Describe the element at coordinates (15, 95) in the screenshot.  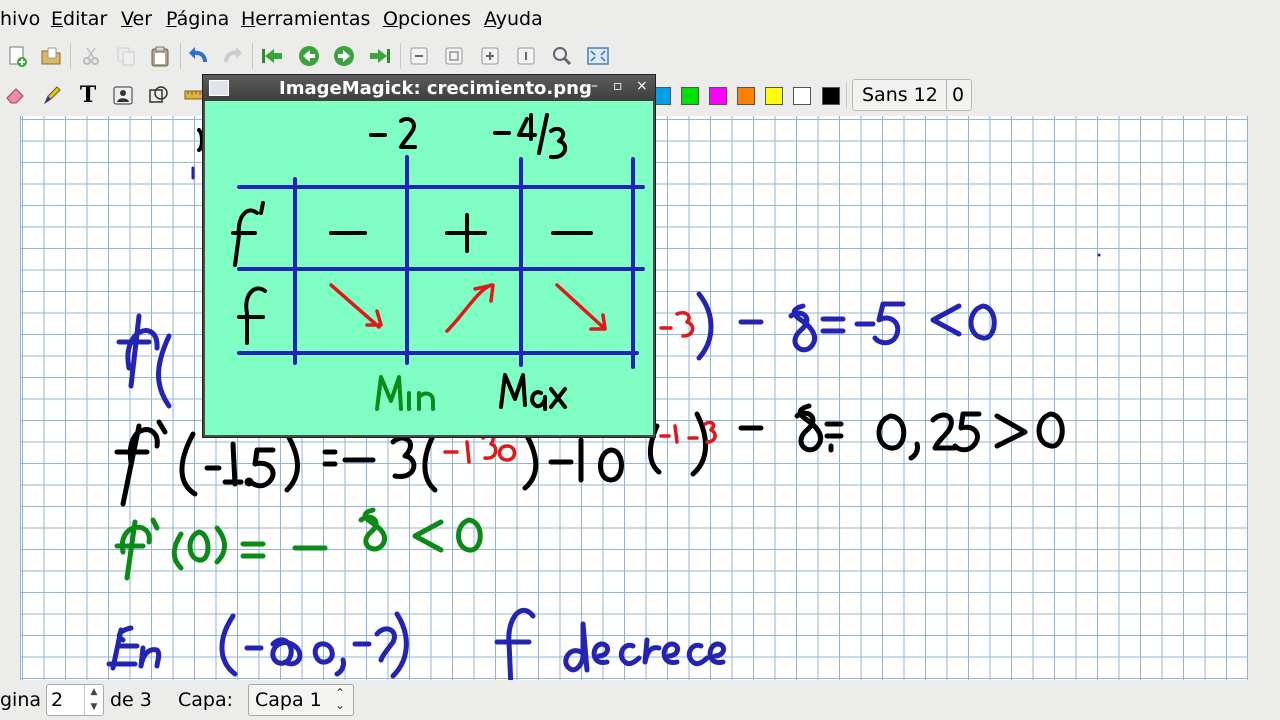
I see `eraser-icon` at that location.